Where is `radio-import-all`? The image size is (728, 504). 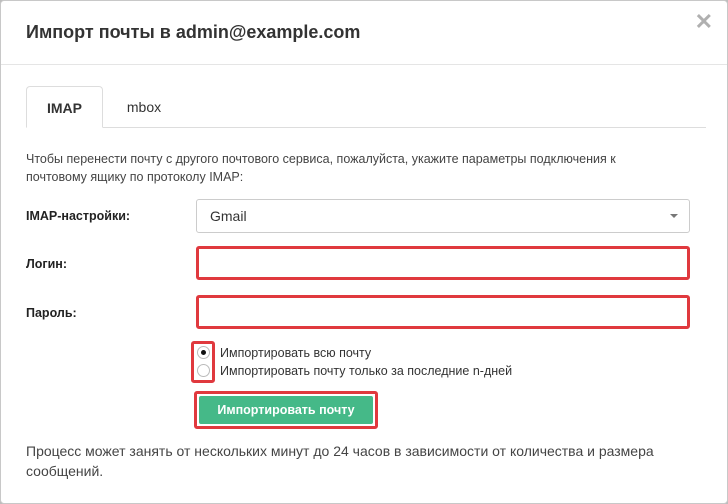 radio-import-all is located at coordinates (203, 352).